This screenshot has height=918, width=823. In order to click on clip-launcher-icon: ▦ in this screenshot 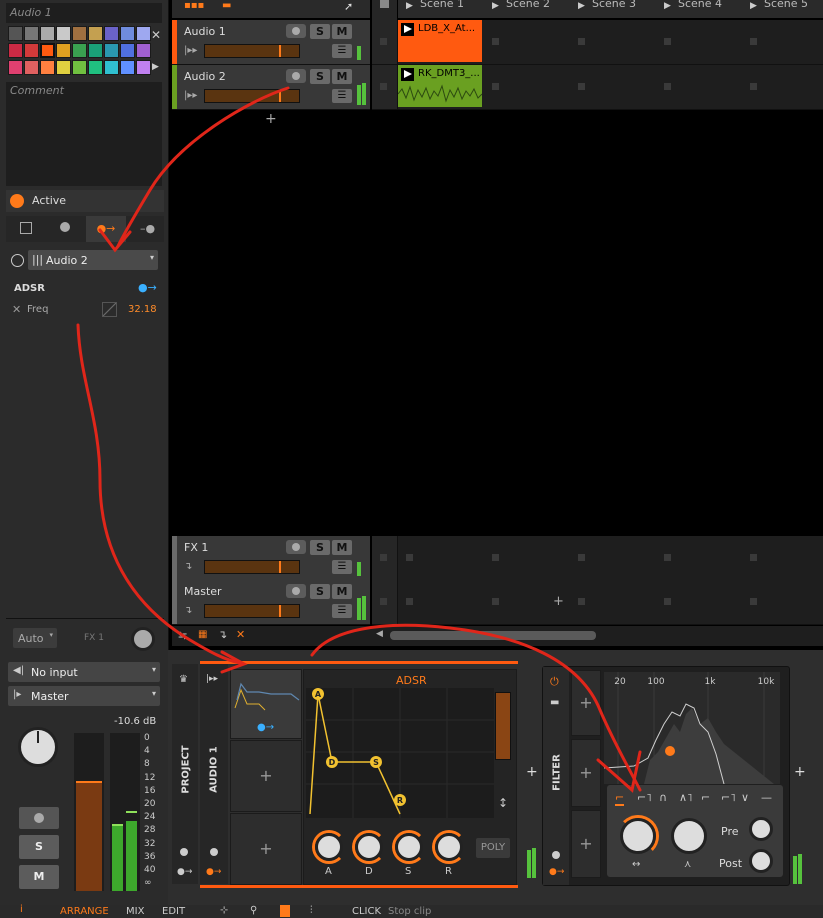, I will do `click(202, 634)`.